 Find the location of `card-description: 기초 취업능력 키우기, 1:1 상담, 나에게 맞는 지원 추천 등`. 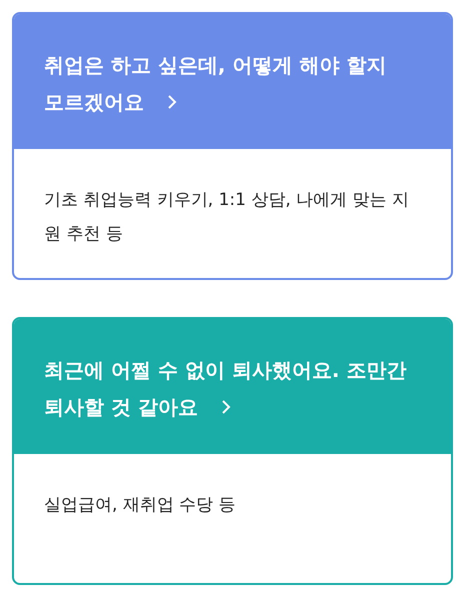

card-description: 기초 취업능력 키우기, 1:1 상담, 나에게 맞는 지원 추천 등 is located at coordinates (227, 217).